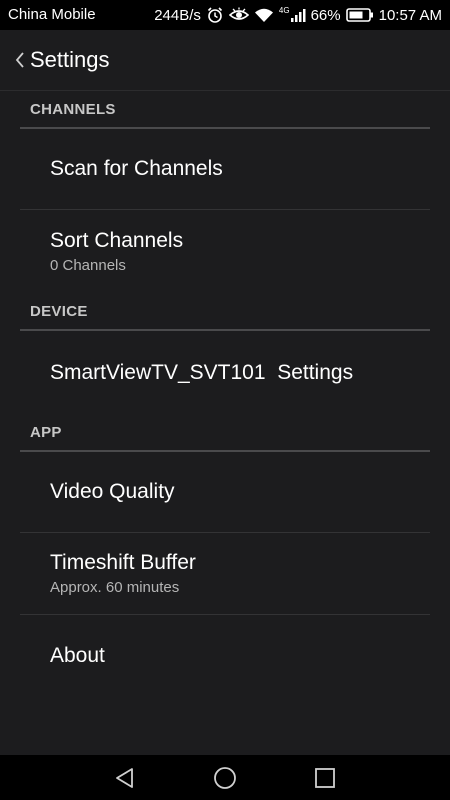 The image size is (450, 800). I want to click on item-label: Scan for Channels, so click(136, 168).